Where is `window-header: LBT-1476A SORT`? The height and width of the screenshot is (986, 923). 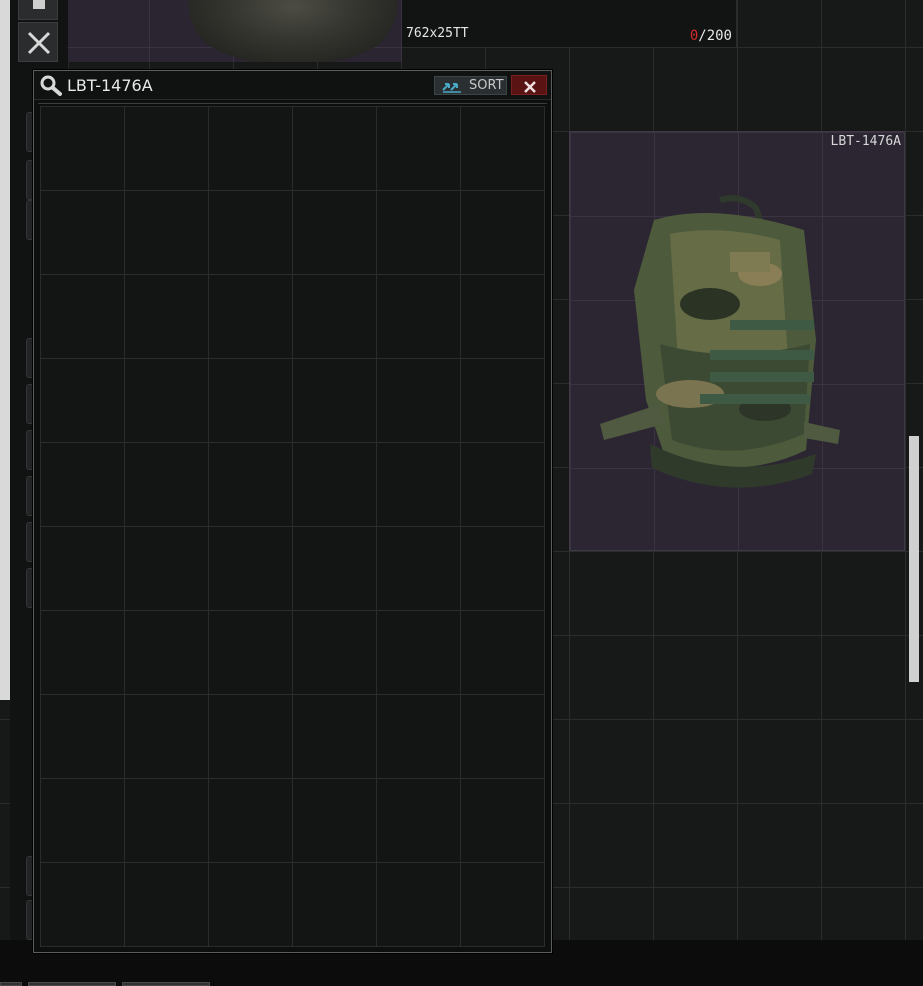 window-header: LBT-1476A SORT is located at coordinates (292, 85).